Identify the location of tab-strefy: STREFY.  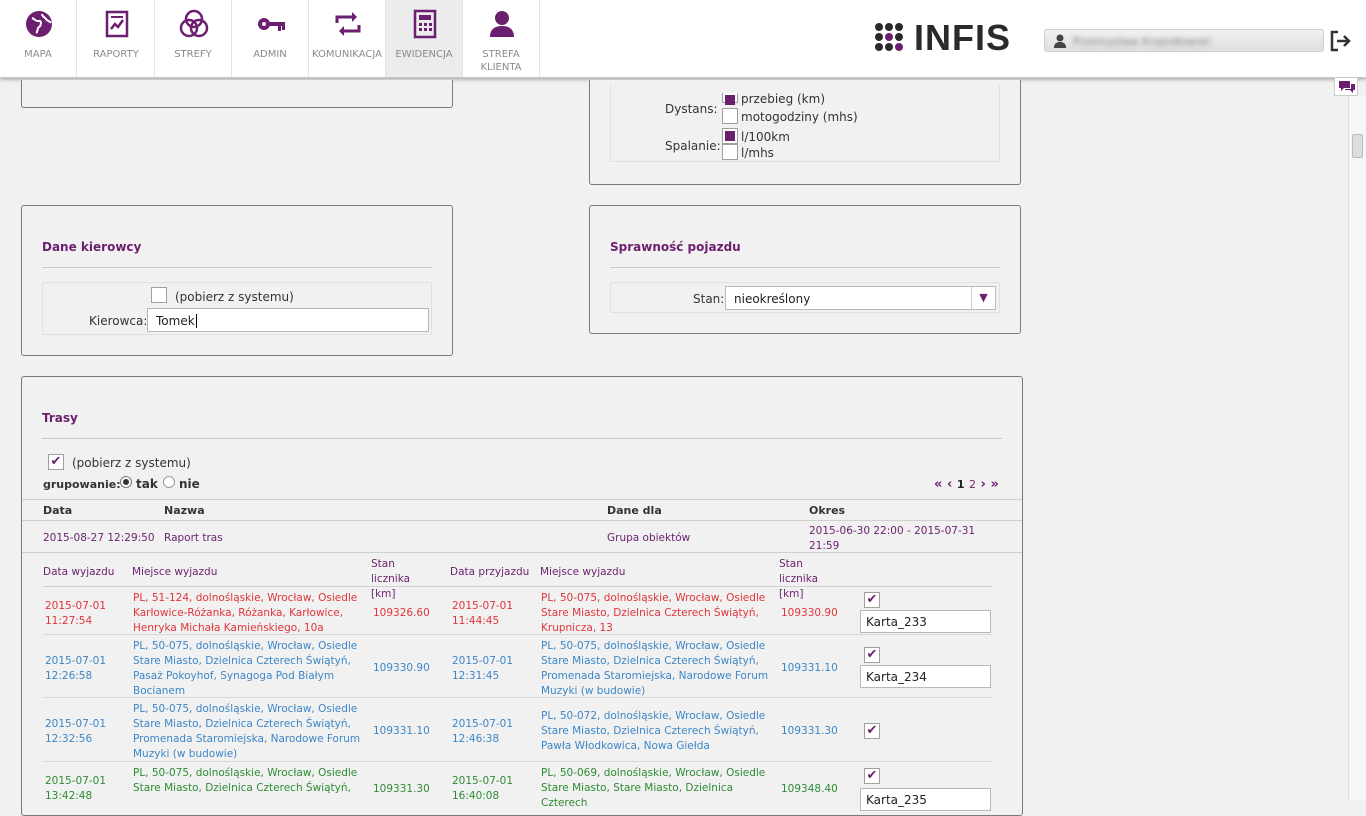
(193, 38).